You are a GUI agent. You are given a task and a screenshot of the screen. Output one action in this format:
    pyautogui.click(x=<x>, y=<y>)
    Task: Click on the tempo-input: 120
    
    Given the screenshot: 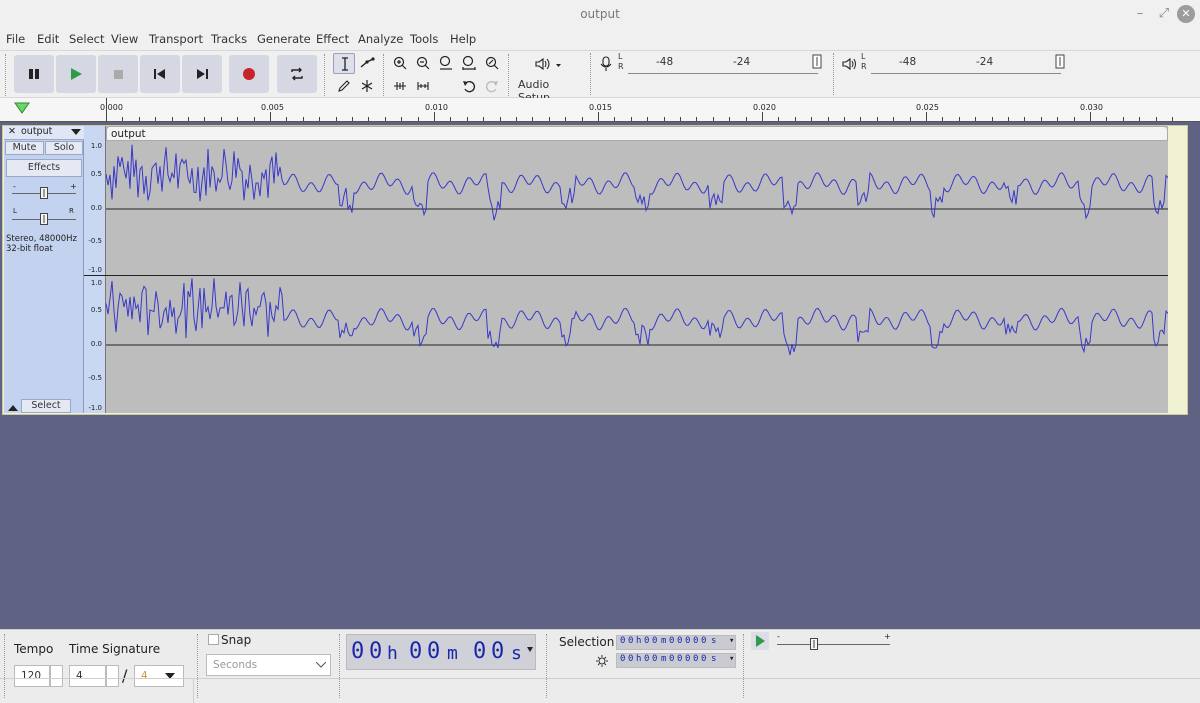 What is the action you would take?
    pyautogui.click(x=32, y=676)
    